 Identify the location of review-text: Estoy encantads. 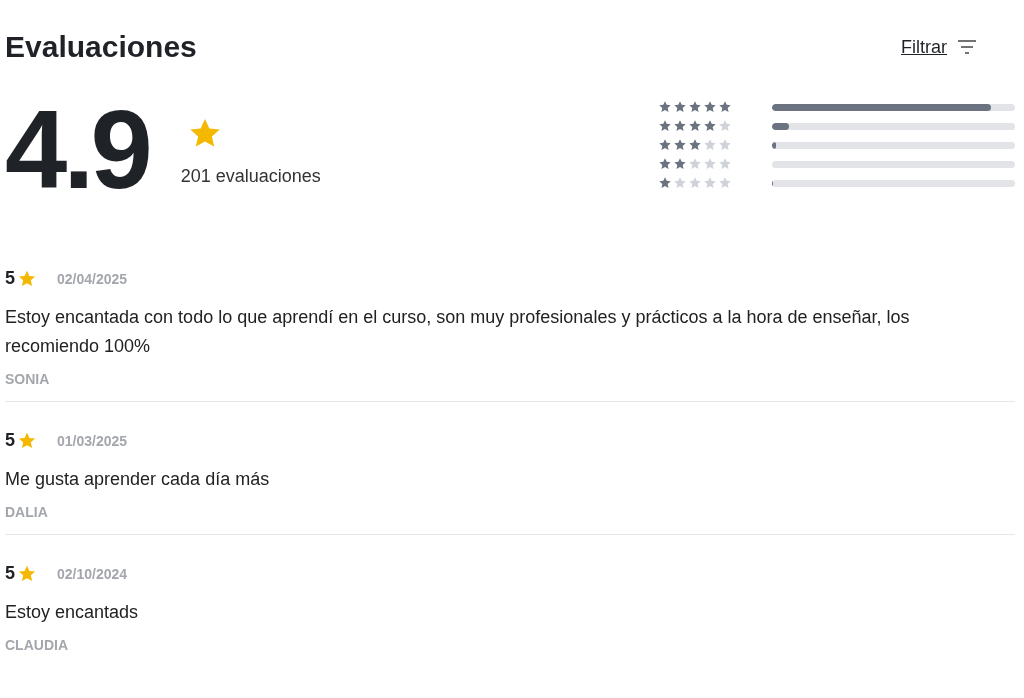
(72, 612).